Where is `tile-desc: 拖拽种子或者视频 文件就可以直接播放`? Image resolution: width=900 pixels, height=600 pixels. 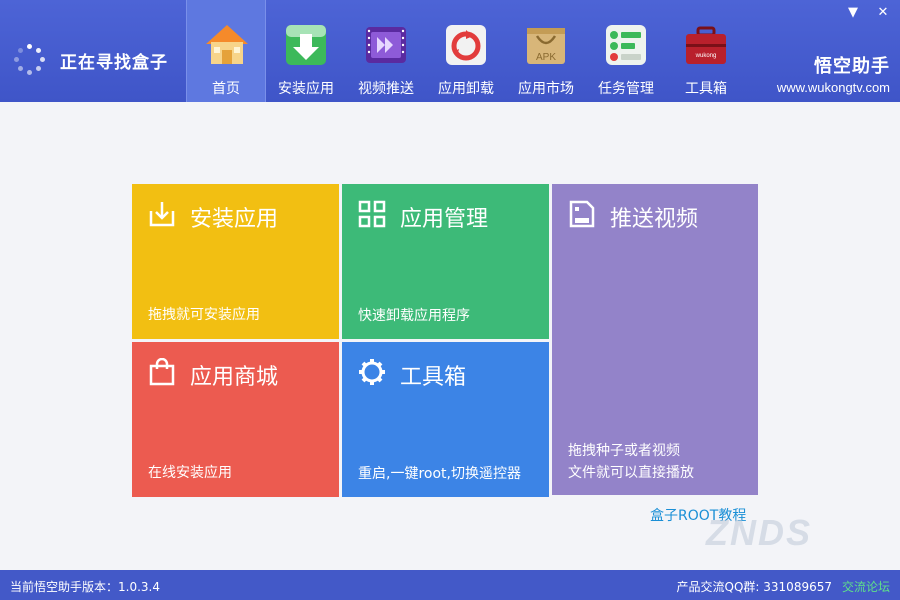 tile-desc: 拖拽种子或者视频 文件就可以直接播放 is located at coordinates (631, 462).